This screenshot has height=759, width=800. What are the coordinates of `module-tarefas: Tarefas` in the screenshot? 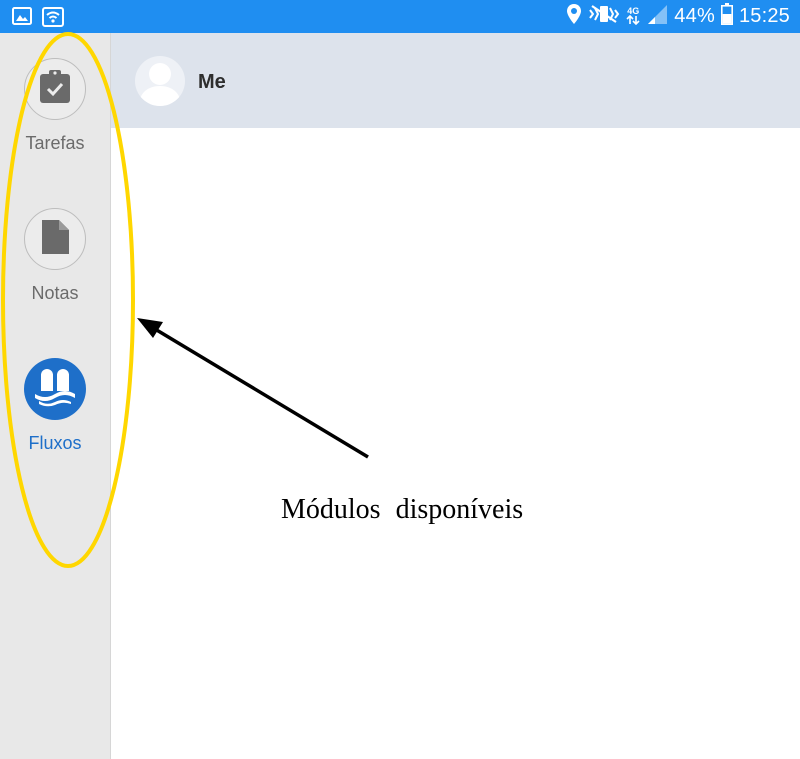 It's located at (55, 106).